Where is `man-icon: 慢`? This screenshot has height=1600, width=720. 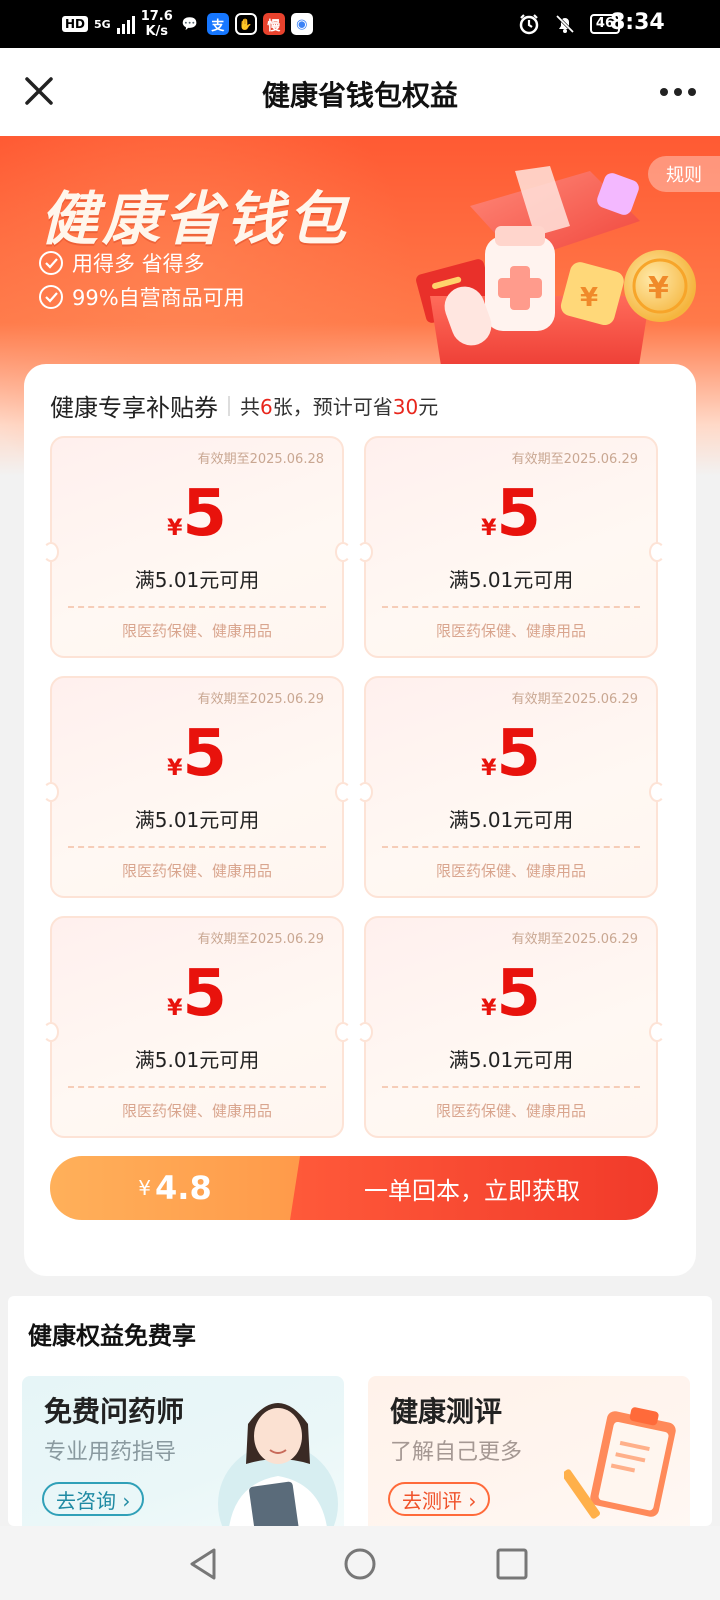 man-icon: 慢 is located at coordinates (273, 24).